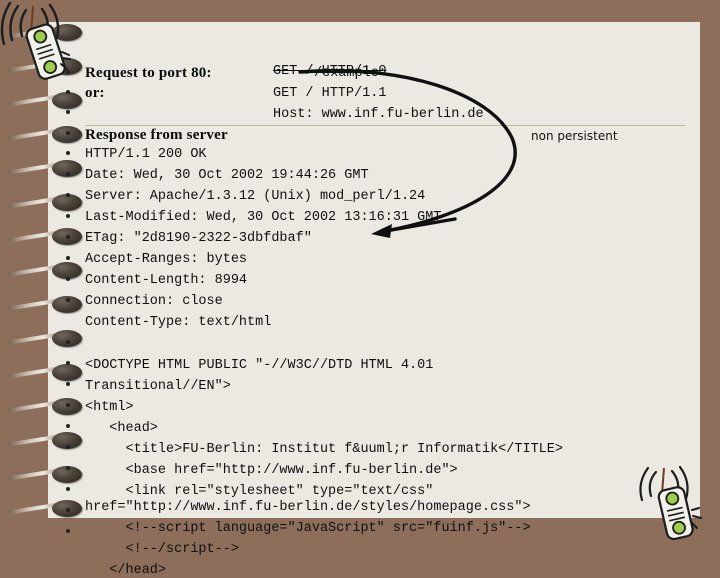  What do you see at coordinates (166, 259) in the screenshot?
I see `response-line: Accept-Ranges: bytes` at bounding box center [166, 259].